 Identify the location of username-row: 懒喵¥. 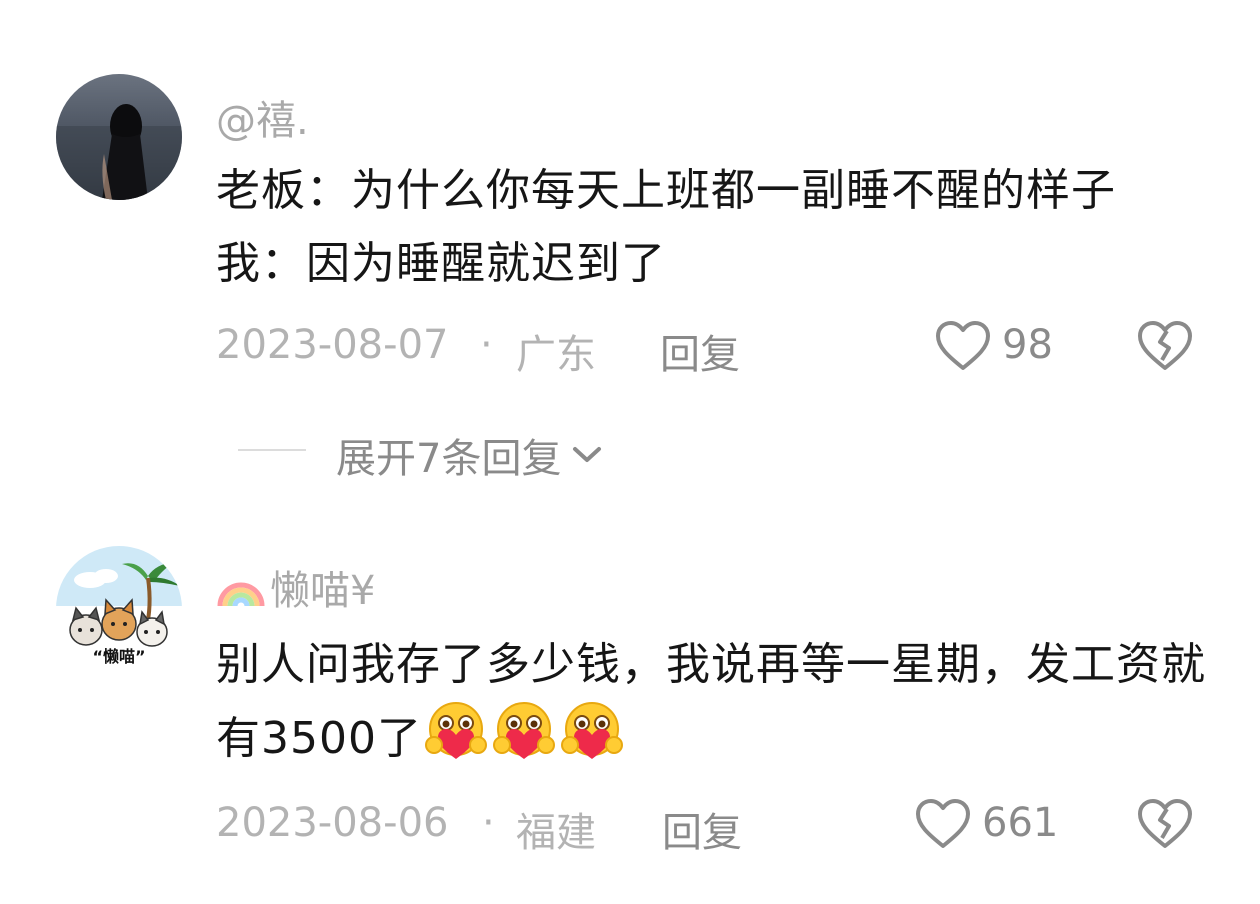
(295, 587).